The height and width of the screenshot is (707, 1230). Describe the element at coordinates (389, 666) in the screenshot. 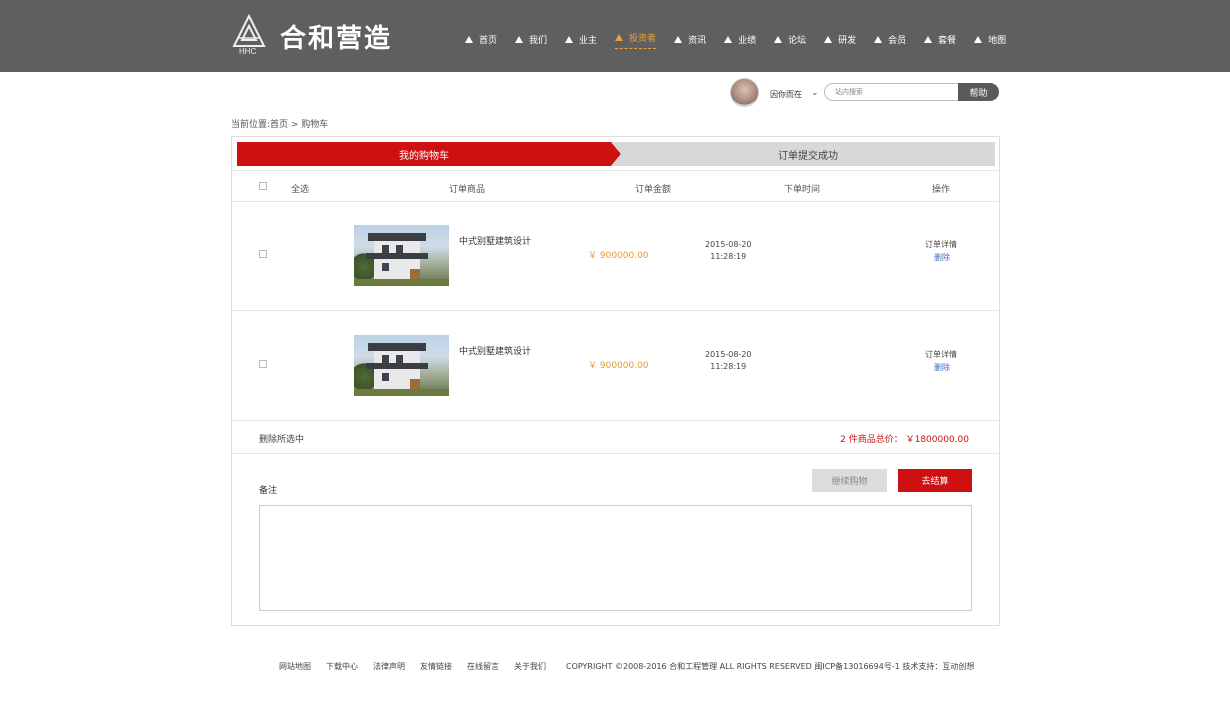

I see `footer-link-legal: 法律声明` at that location.